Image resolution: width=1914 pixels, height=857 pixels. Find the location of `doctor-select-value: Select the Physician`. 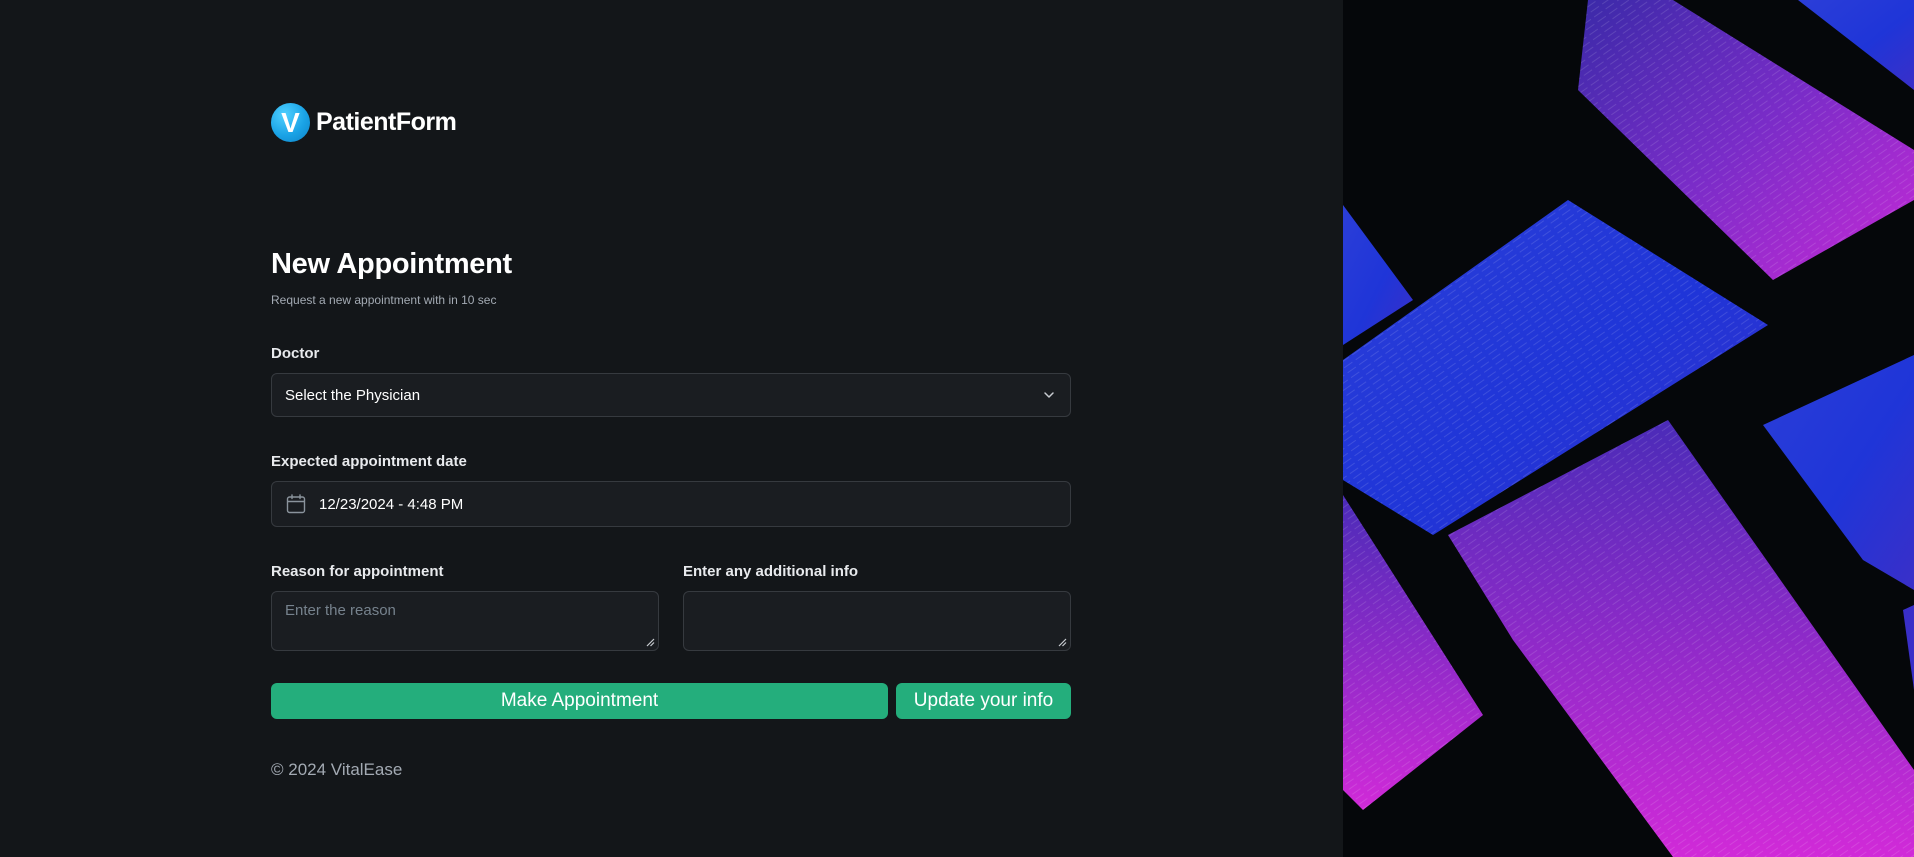

doctor-select-value: Select the Physician is located at coordinates (353, 395).